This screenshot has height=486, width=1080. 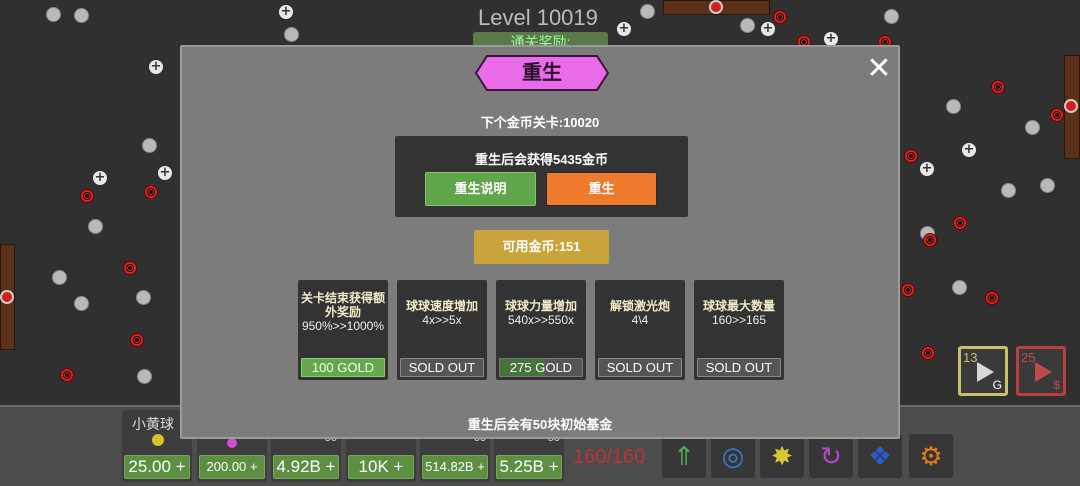 What do you see at coordinates (739, 320) in the screenshot?
I see `upgrade-value: 160>>165` at bounding box center [739, 320].